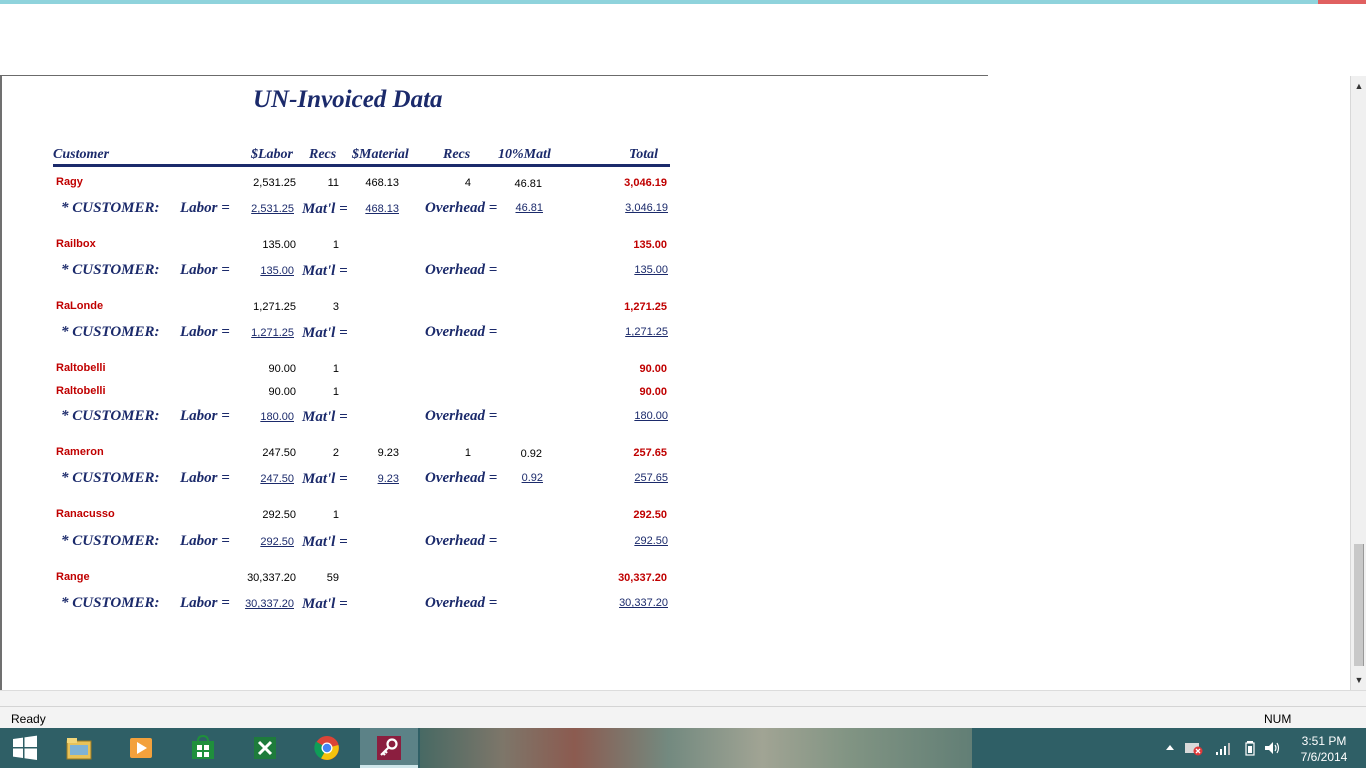 The image size is (1366, 768). Describe the element at coordinates (646, 332) in the screenshot. I see `summary-total-value: 1,271.25` at that location.